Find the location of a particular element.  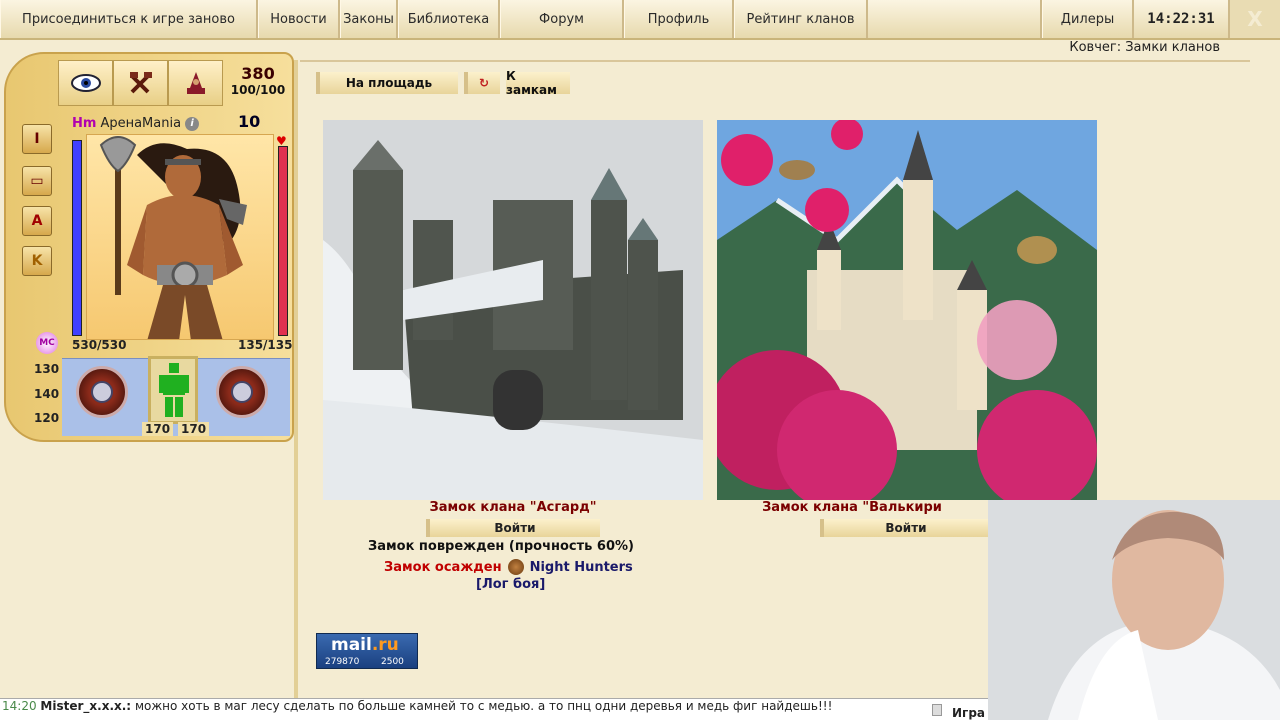

character-stats: 380 100/100 is located at coordinates (258, 80).